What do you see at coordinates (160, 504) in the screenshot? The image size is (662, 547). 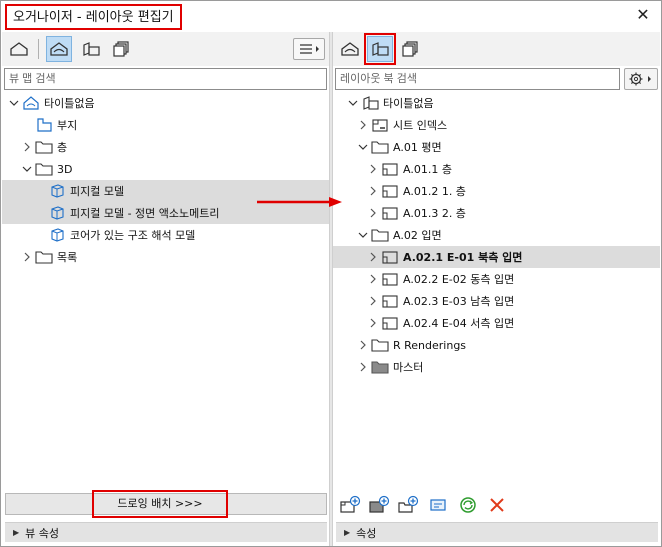 I see `place-drawing-button-label: 드로잉 배치 >>>` at bounding box center [160, 504].